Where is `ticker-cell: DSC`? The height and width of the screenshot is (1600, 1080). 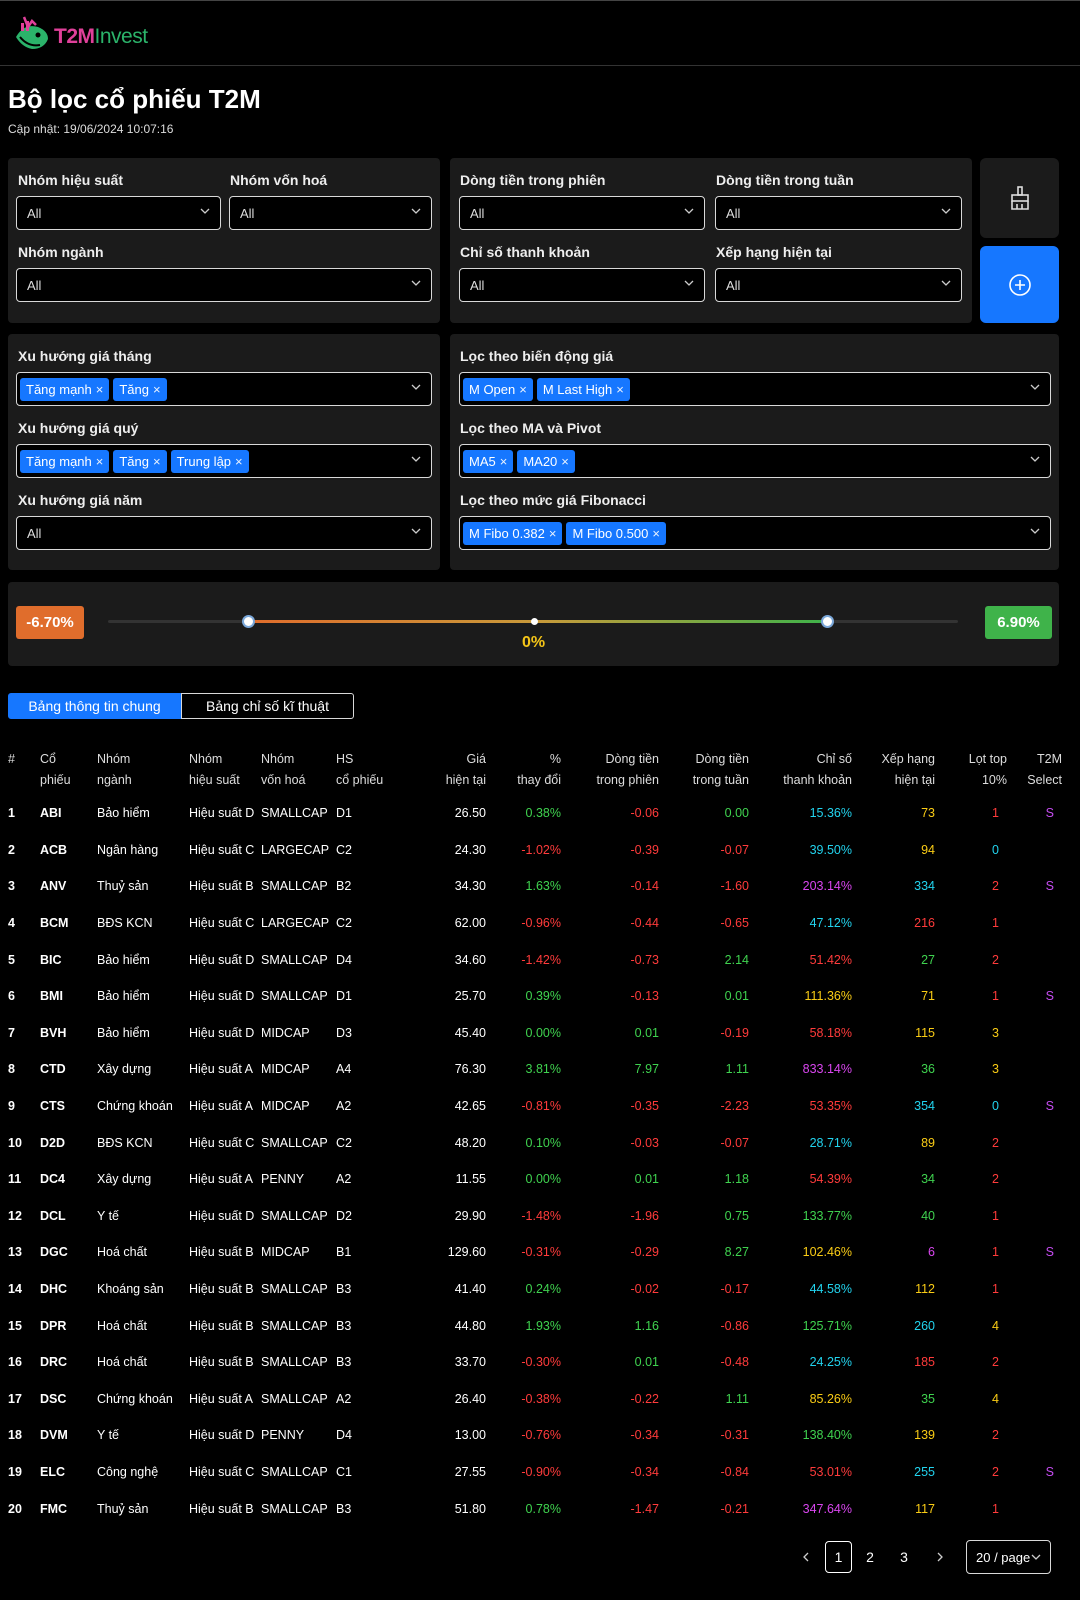
ticker-cell: DSC is located at coordinates (68, 1399).